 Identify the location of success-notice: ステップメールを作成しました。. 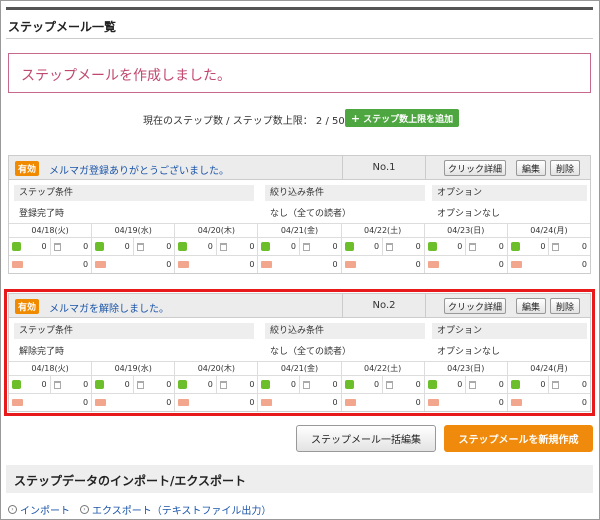
(299, 73).